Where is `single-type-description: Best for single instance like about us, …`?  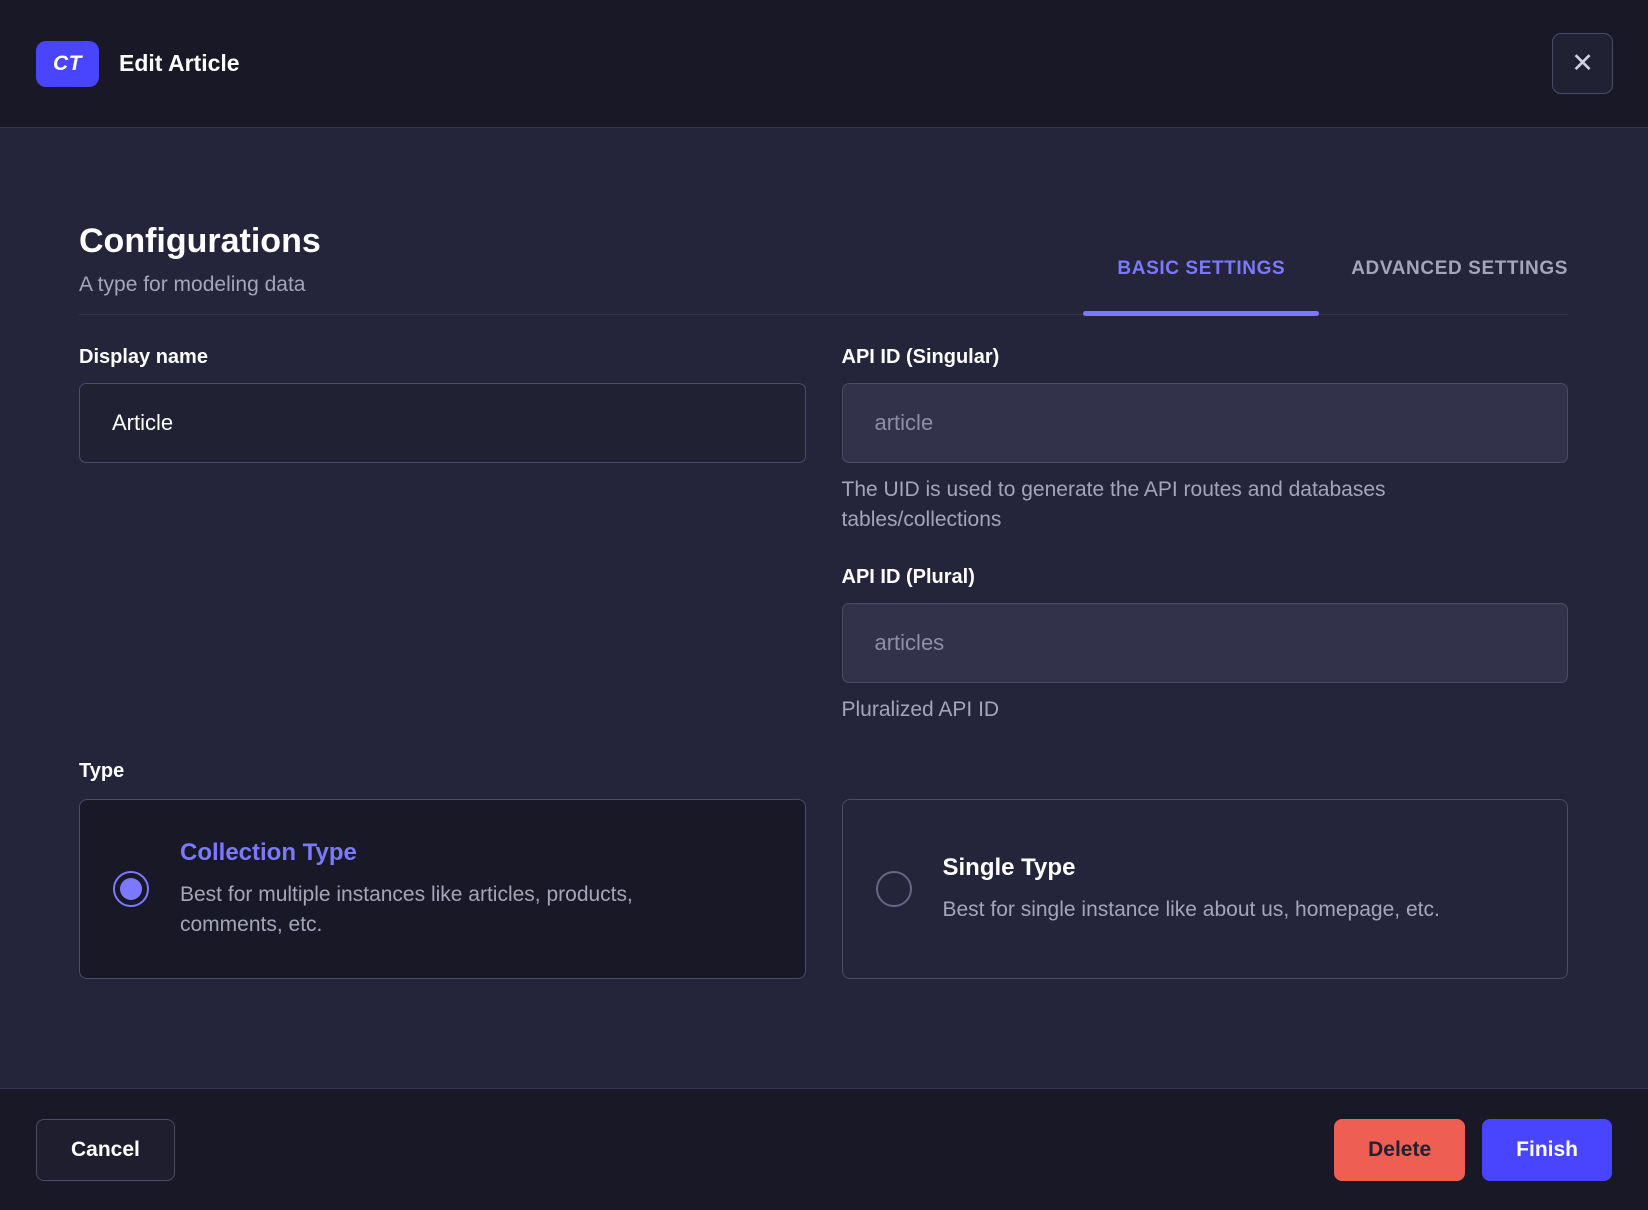 single-type-description: Best for single instance like about us, … is located at coordinates (1191, 909).